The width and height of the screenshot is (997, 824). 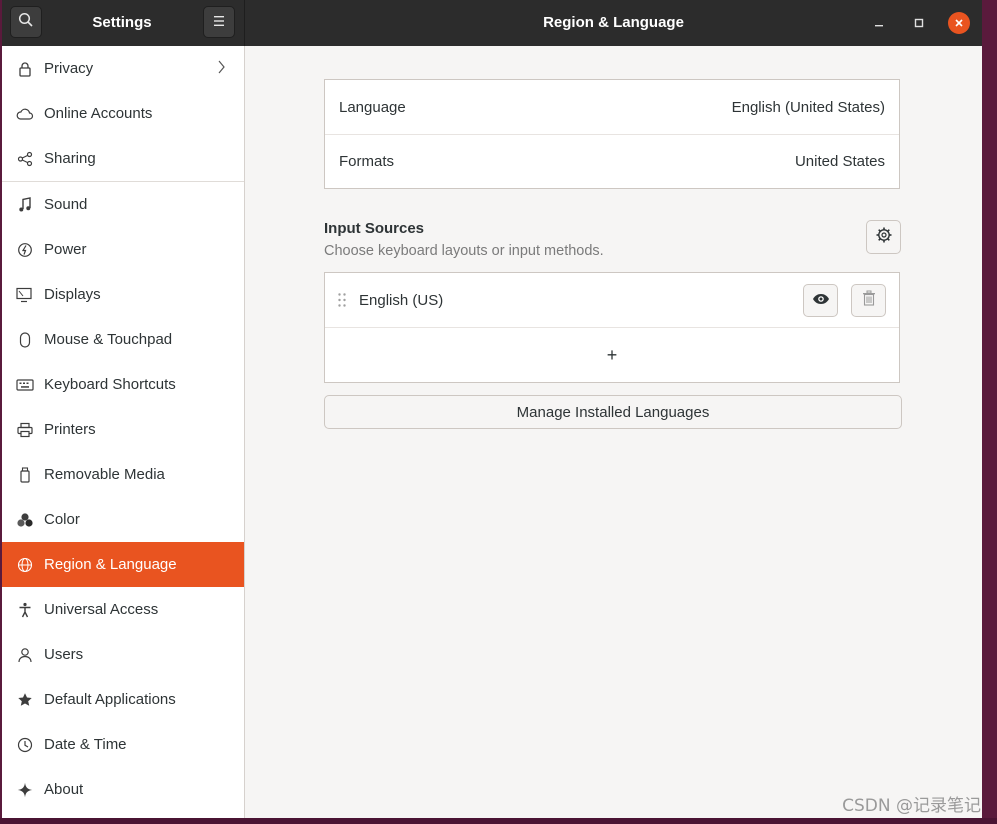 I want to click on close-button, so click(x=959, y=23).